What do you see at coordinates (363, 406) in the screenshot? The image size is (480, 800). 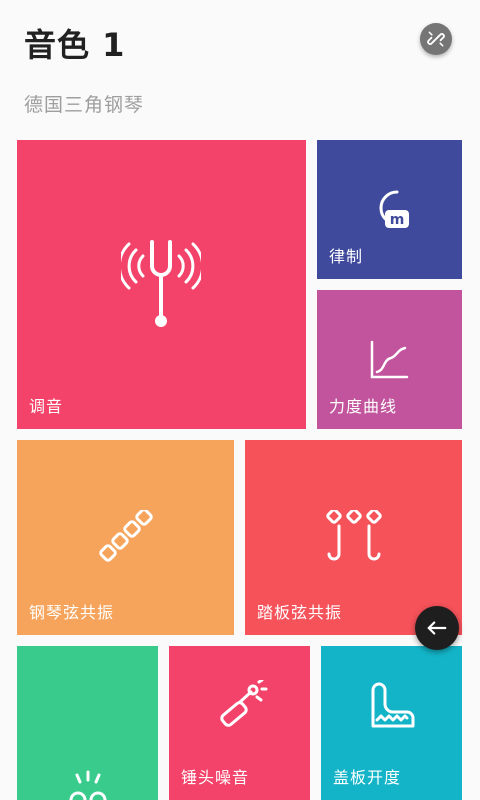 I see `tile-label: 力度曲线` at bounding box center [363, 406].